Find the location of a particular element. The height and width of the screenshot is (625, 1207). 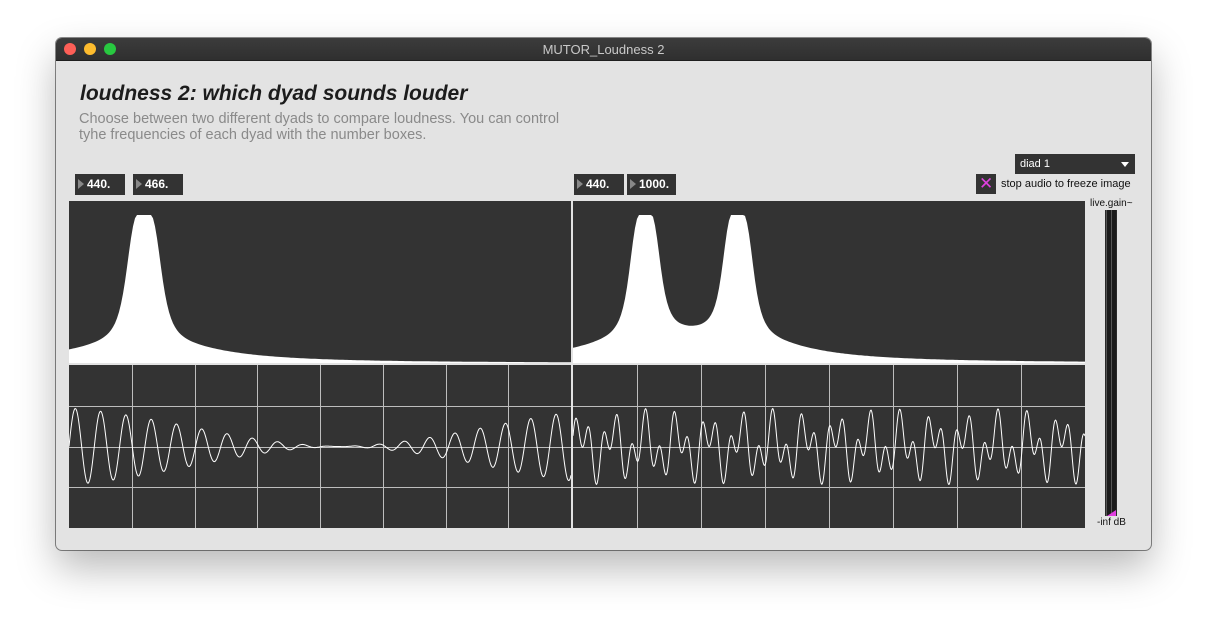

dyad1-frequency1-number-box: 440. is located at coordinates (100, 184).